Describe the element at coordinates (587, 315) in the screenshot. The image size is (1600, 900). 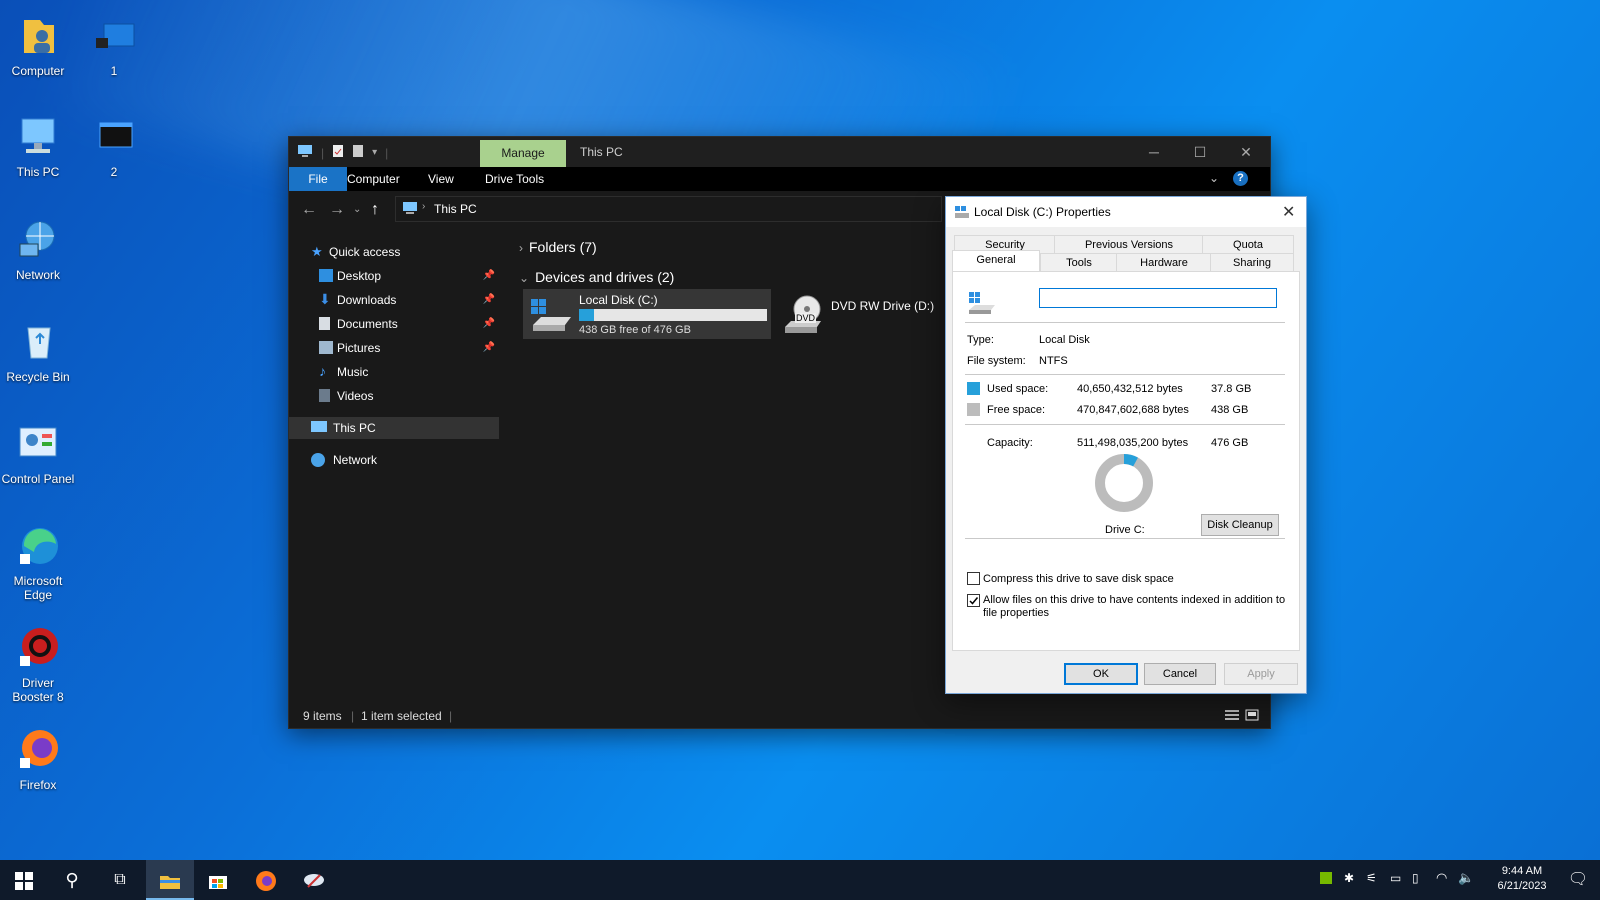
I see `drive-usage-fill` at that location.